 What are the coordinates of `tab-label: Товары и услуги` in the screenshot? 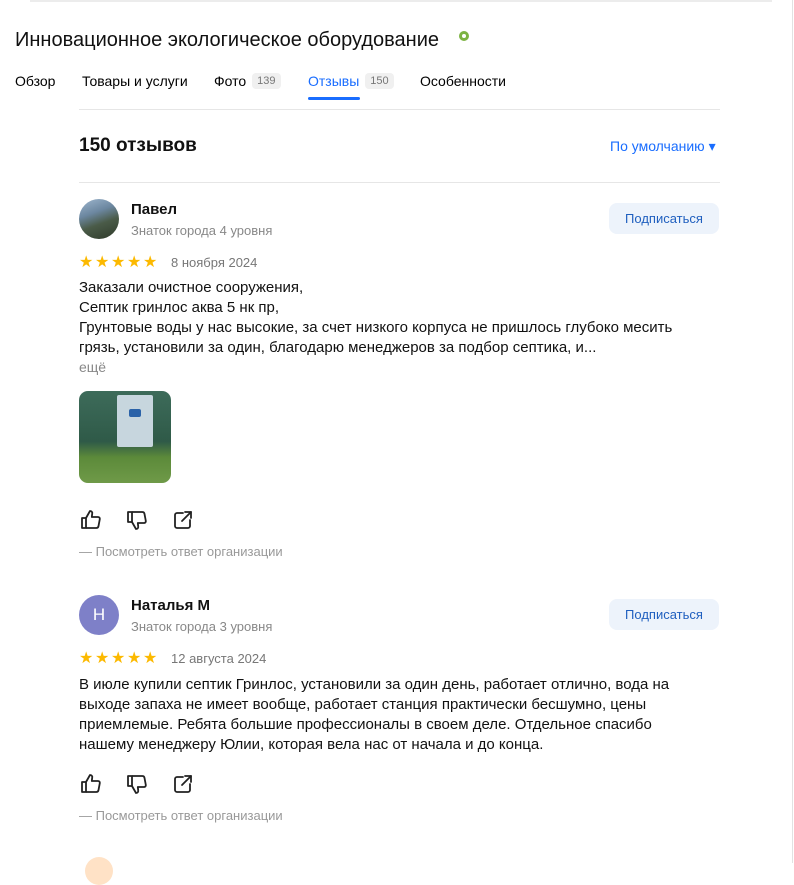 It's located at (135, 81).